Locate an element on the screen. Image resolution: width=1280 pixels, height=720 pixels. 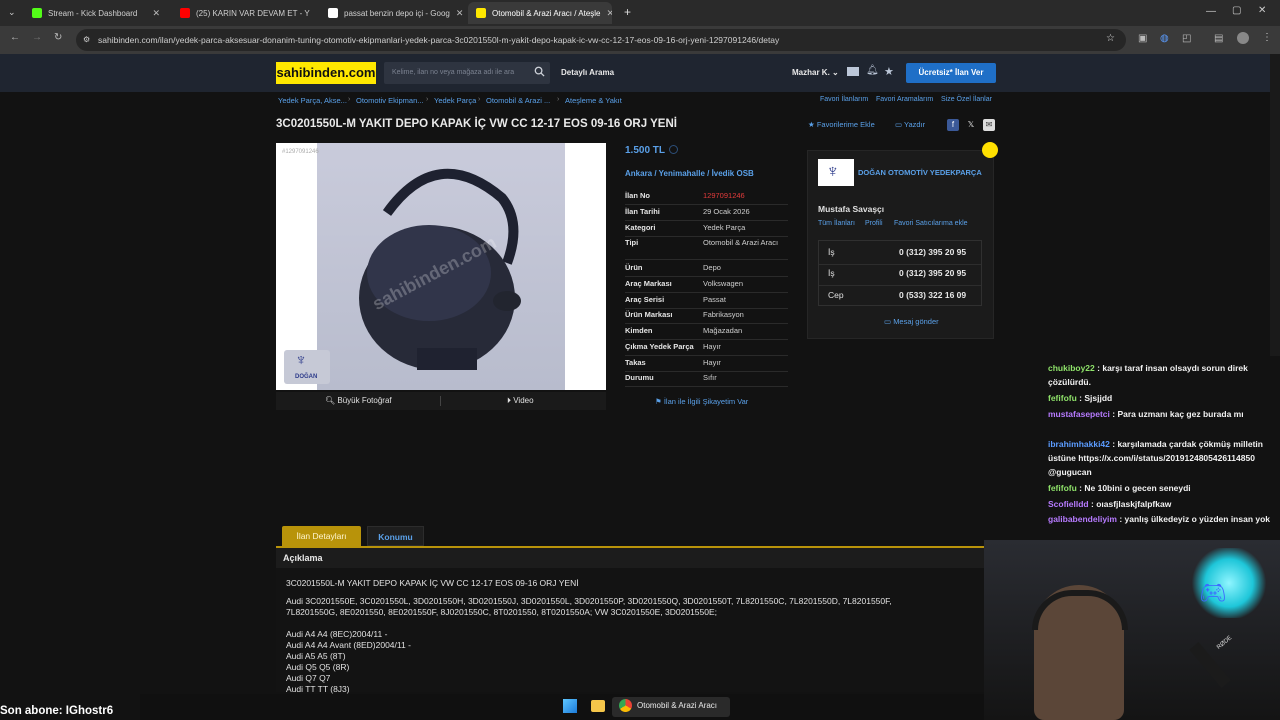
tab-location: Konumu is located at coordinates (395, 536).